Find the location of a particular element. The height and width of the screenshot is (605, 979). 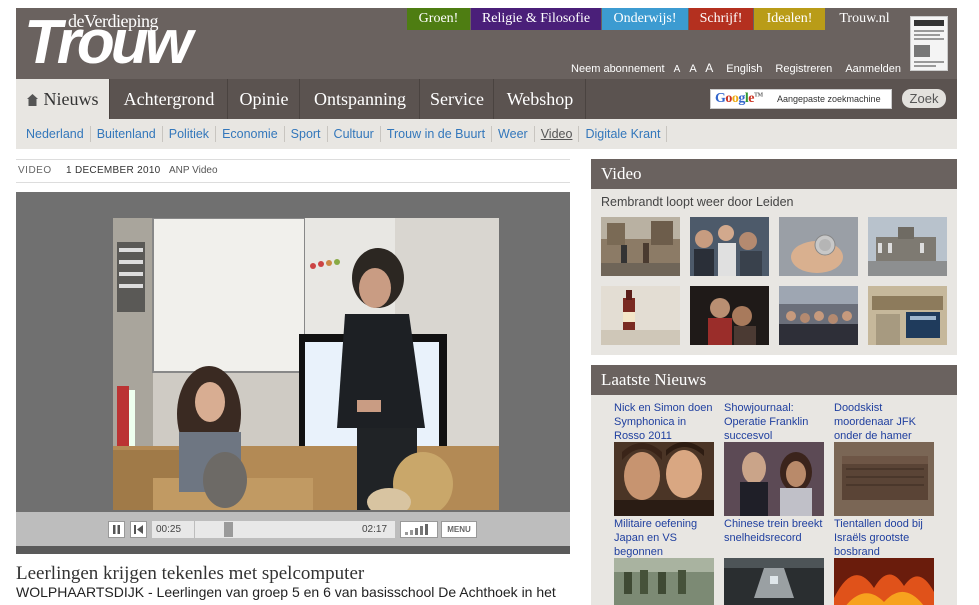

pause-button is located at coordinates (116, 529).